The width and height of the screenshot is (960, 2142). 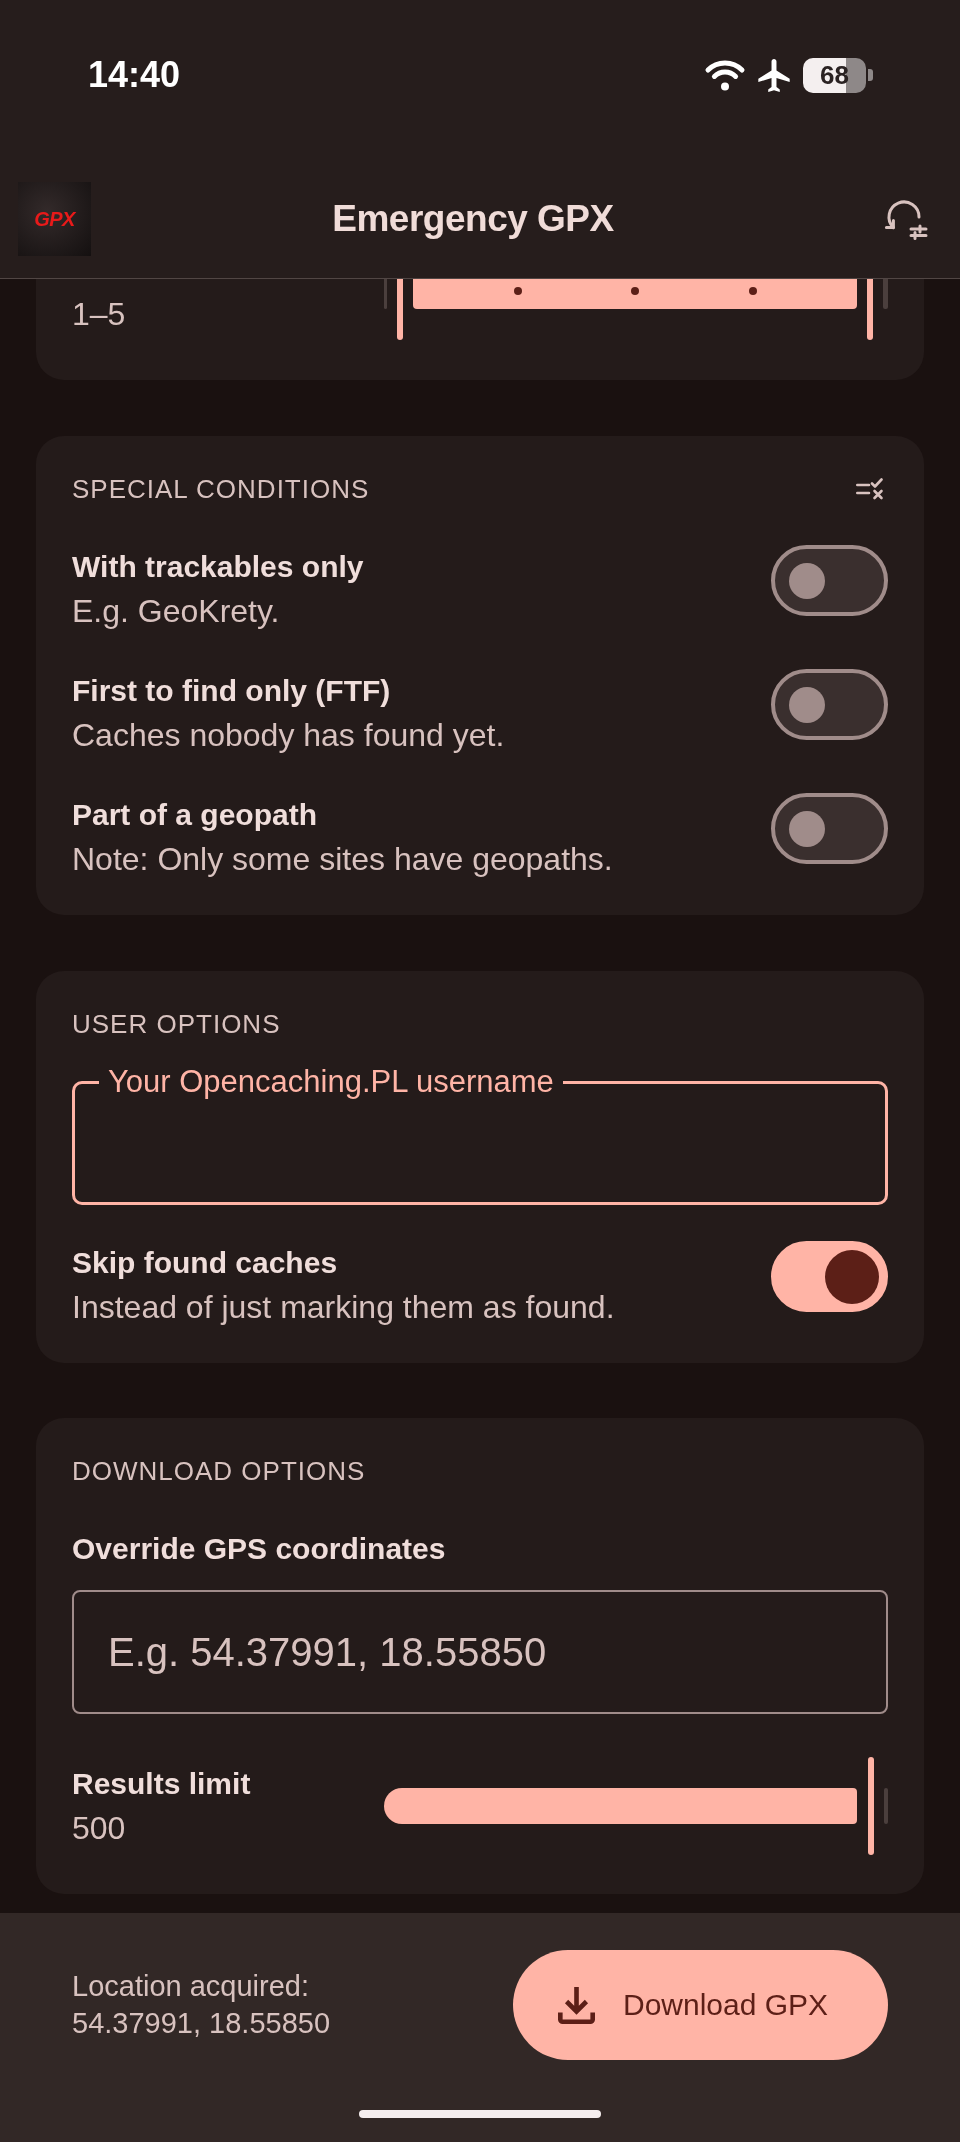 What do you see at coordinates (195, 815) in the screenshot?
I see `option-title: Part of a geopath` at bounding box center [195, 815].